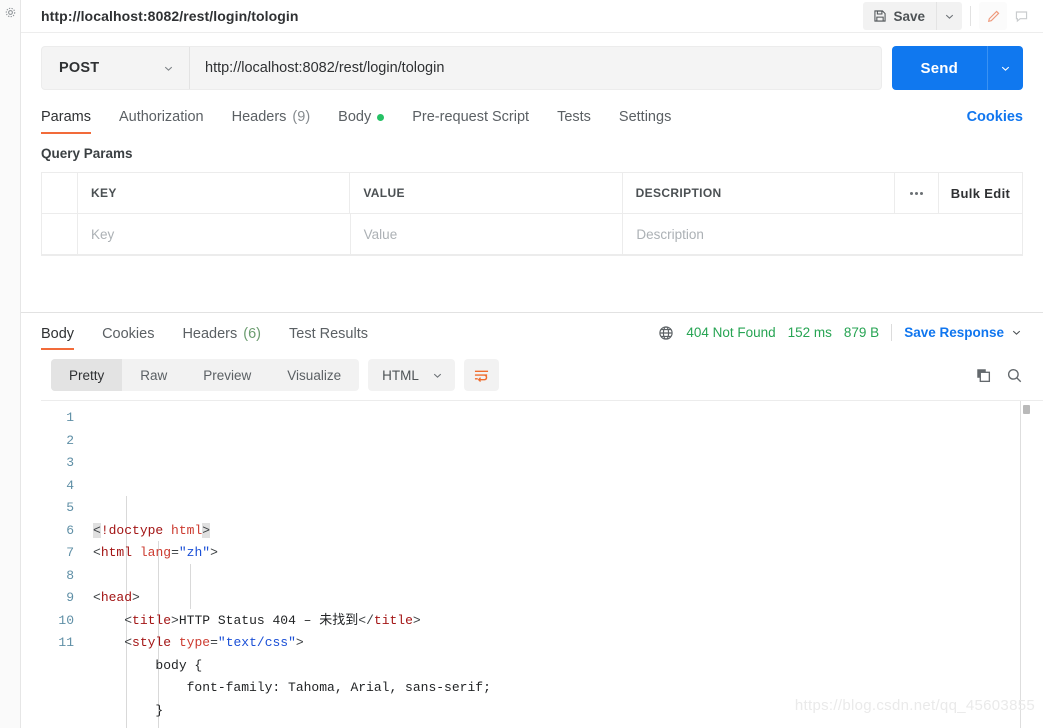 The height and width of the screenshot is (728, 1043). I want to click on tab-tests: Tests, so click(574, 121).